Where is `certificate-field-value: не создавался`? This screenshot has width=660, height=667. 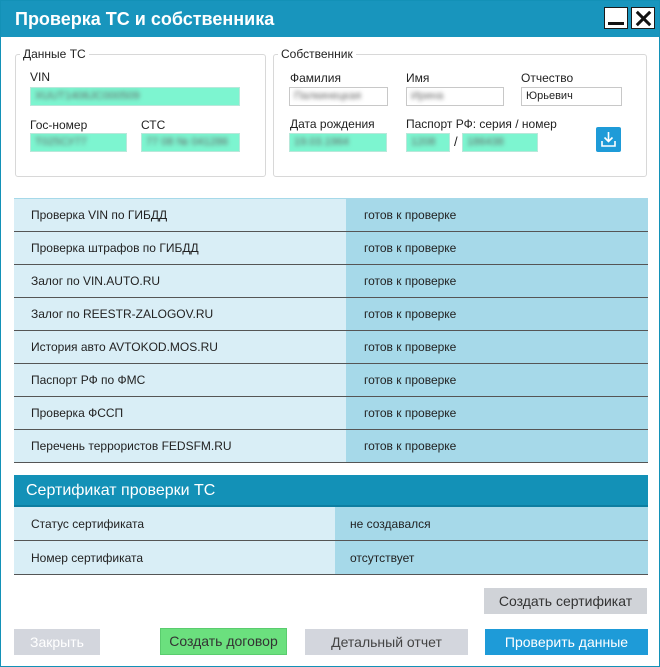 certificate-field-value: не создавался is located at coordinates (491, 524).